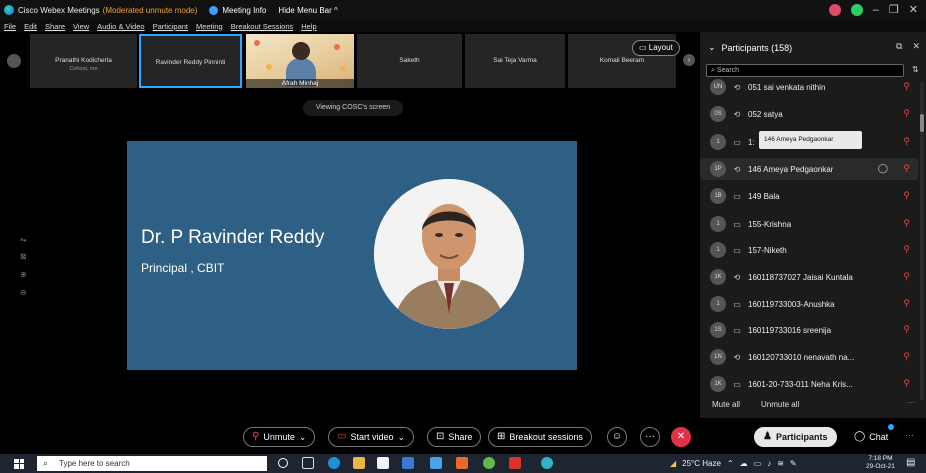 Image resolution: width=926 pixels, height=473 pixels. What do you see at coordinates (359, 463) in the screenshot?
I see `file-explorer-icon` at bounding box center [359, 463].